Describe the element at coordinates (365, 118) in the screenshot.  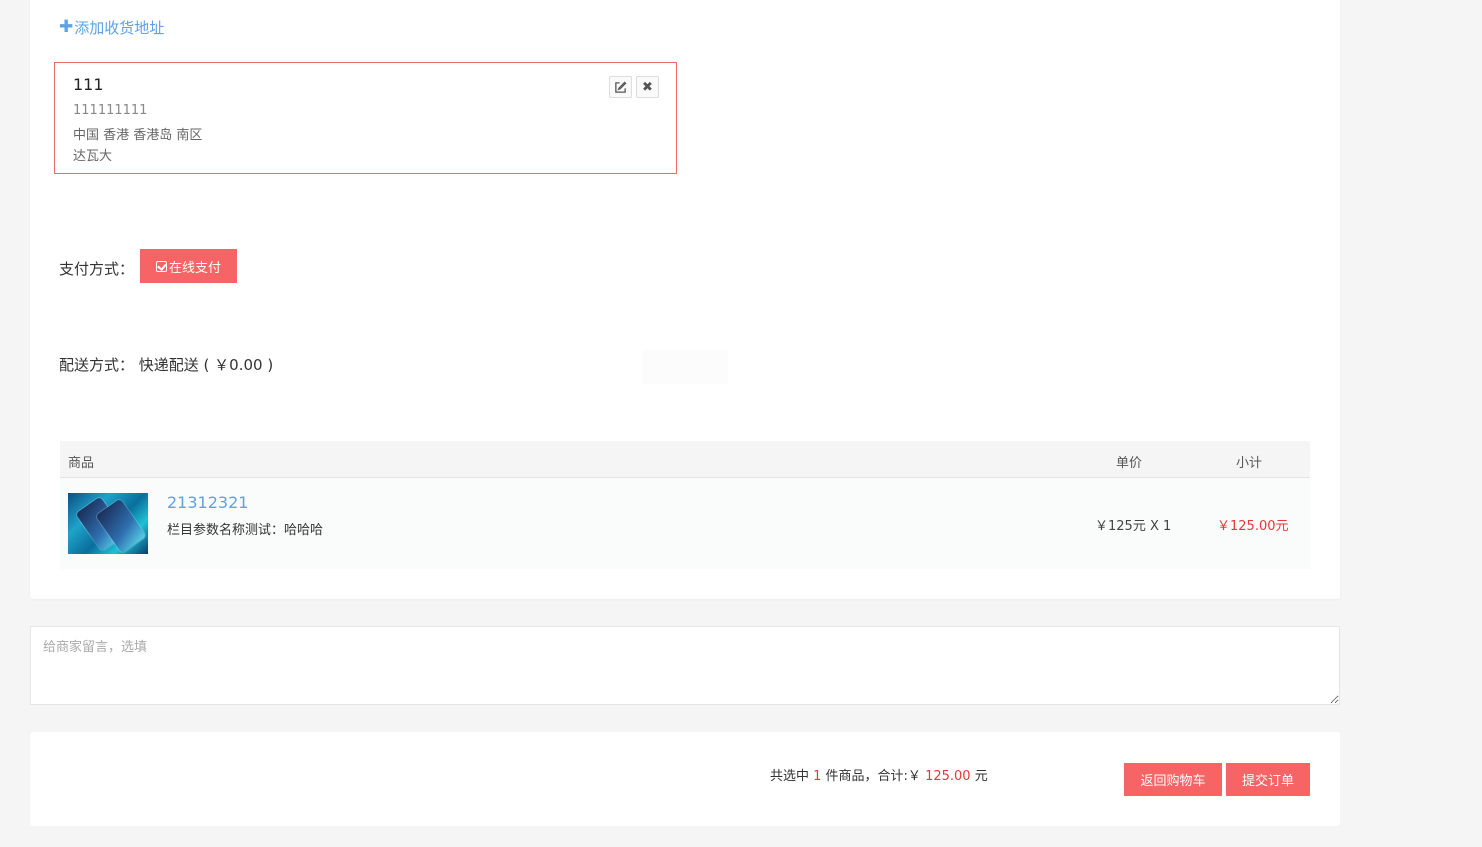
I see `address-card: 111 111111111 中国 香港 香港岛 南区 达瓦大 ✖` at that location.